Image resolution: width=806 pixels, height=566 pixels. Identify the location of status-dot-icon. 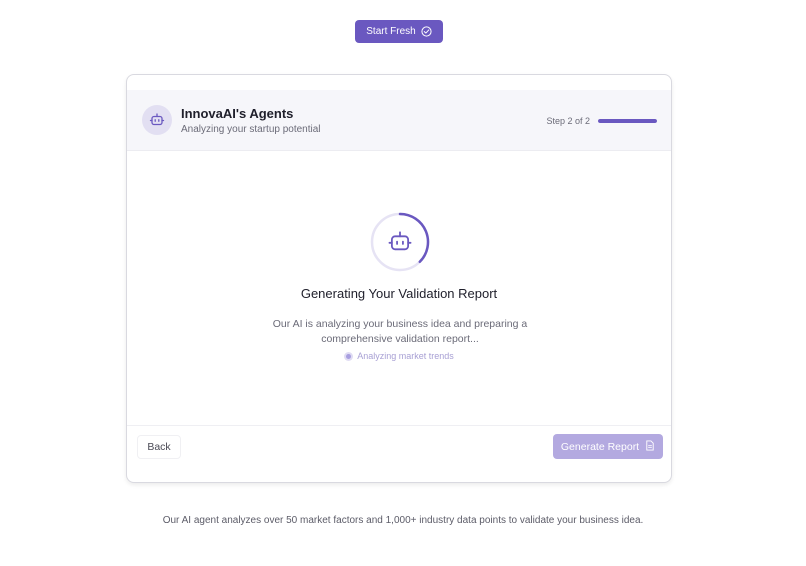
(349, 356).